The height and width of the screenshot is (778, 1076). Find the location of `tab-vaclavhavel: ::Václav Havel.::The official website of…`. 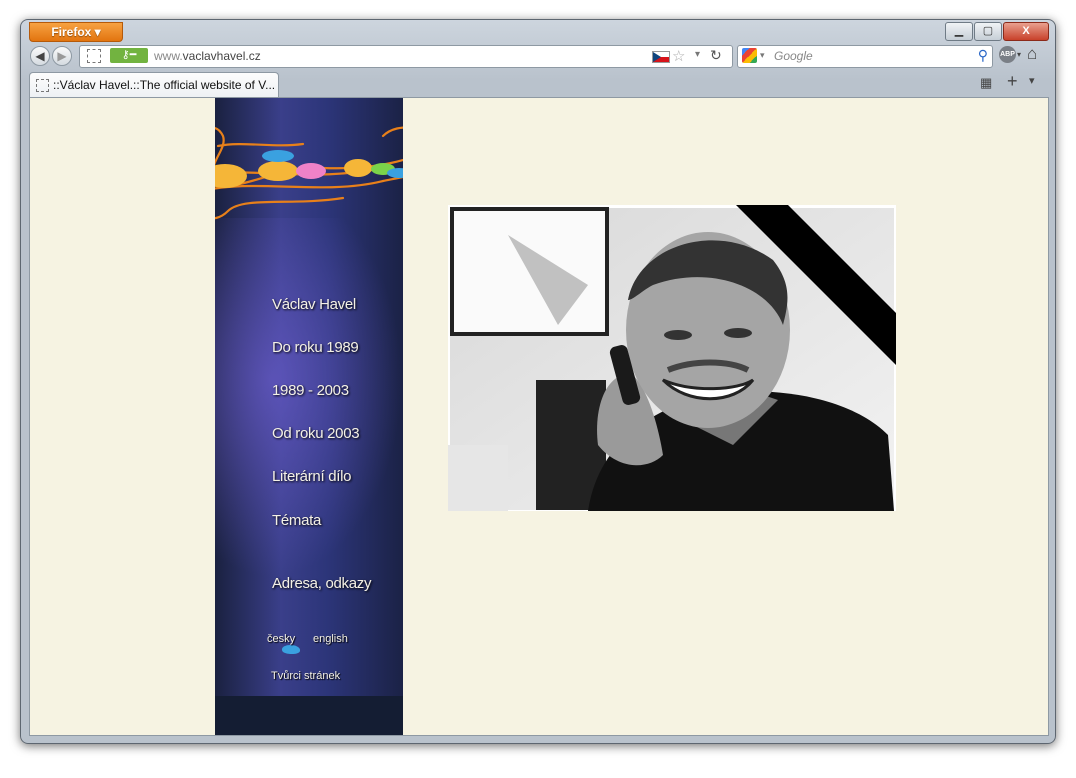

tab-vaclavhavel: ::Václav Havel.::The official website of… is located at coordinates (154, 84).